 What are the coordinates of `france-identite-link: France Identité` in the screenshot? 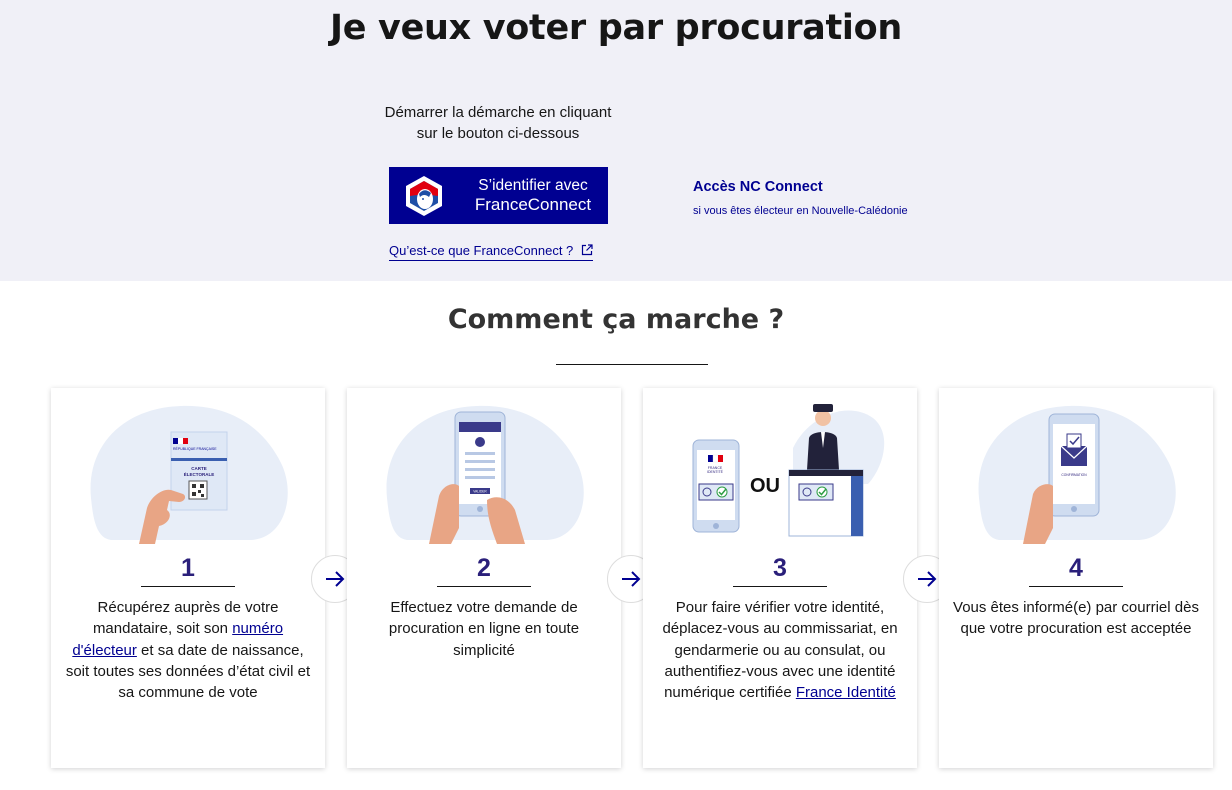 It's located at (846, 692).